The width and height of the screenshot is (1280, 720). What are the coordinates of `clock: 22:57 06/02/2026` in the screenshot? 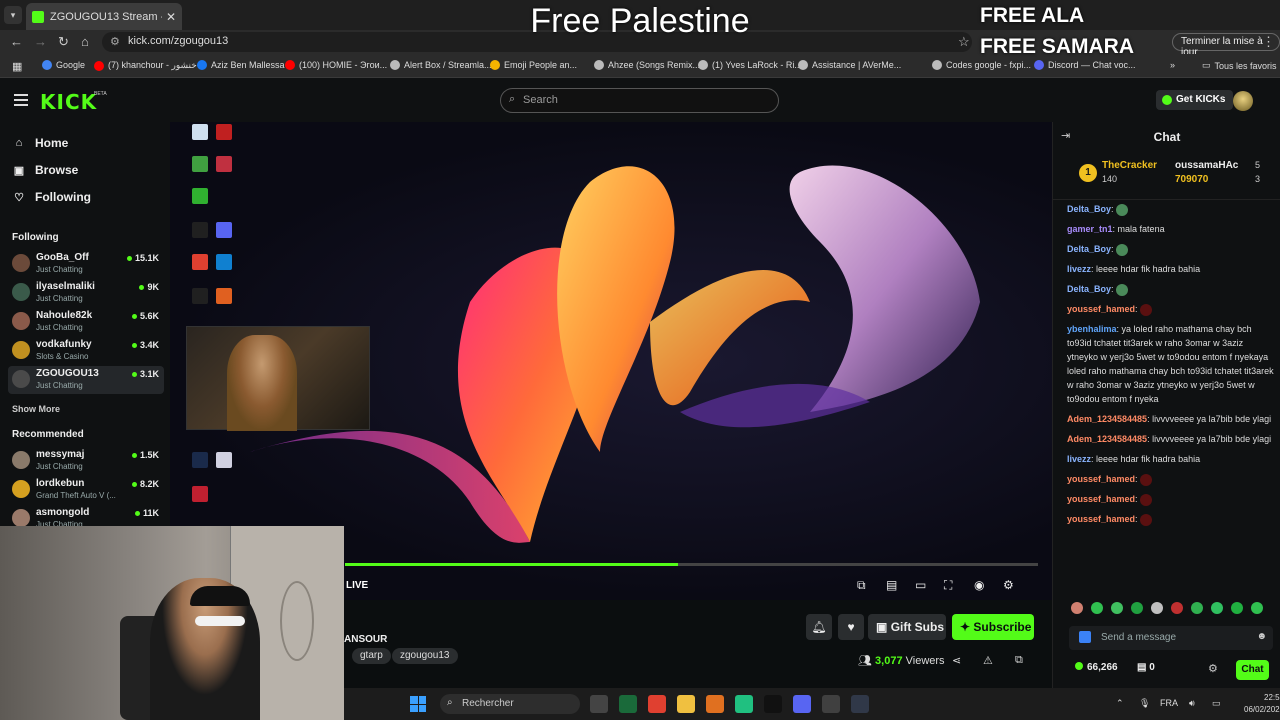 It's located at (1262, 704).